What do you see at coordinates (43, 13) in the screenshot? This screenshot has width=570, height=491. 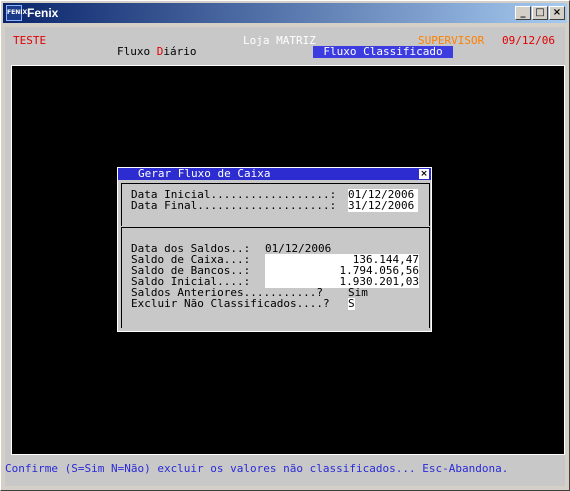 I see `window-title: Fenix` at bounding box center [43, 13].